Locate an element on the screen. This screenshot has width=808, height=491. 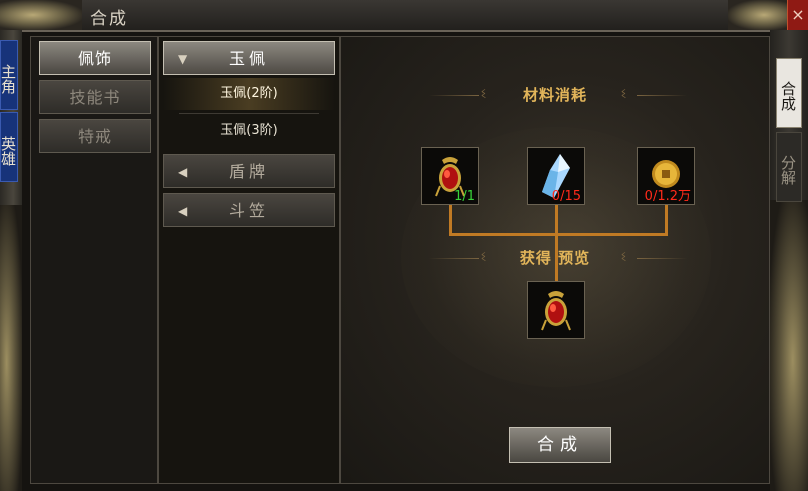
tab-player: 主角 is located at coordinates (9, 75).